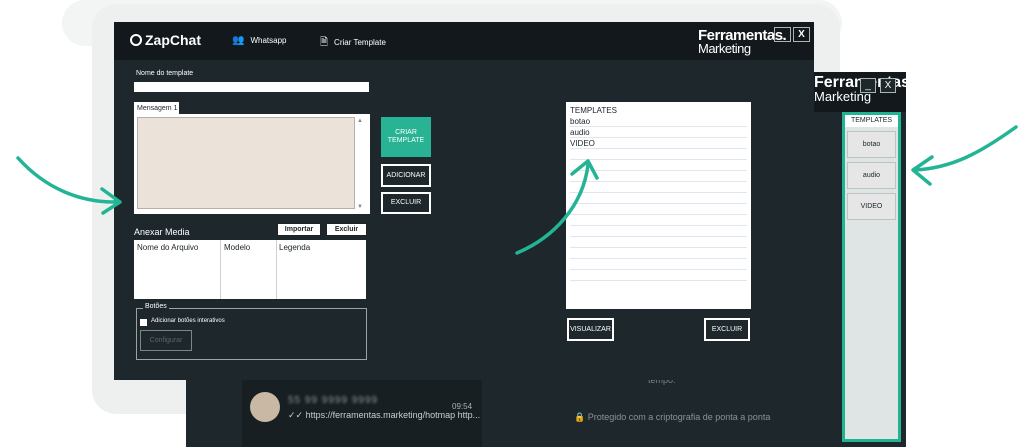 Image resolution: width=1024 pixels, height=447 pixels. I want to click on arrow-to-templates-list-icon, so click(552, 209).